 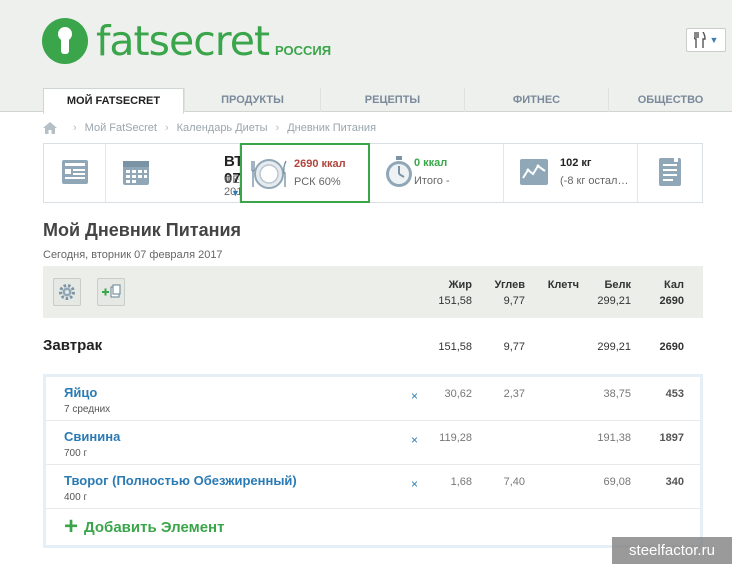 I want to click on meal-protein: 299,21, so click(x=614, y=347).